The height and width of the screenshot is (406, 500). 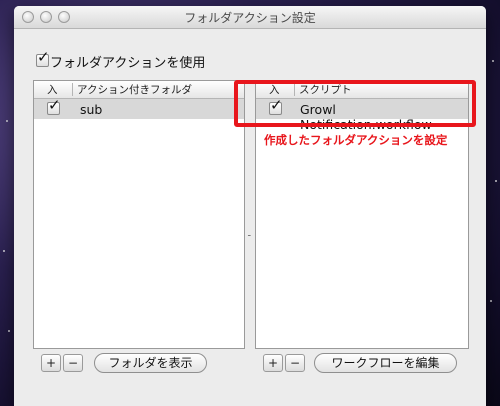 I want to click on enable-folder-actions-label: フォルダアクションを使用, so click(x=128, y=63).